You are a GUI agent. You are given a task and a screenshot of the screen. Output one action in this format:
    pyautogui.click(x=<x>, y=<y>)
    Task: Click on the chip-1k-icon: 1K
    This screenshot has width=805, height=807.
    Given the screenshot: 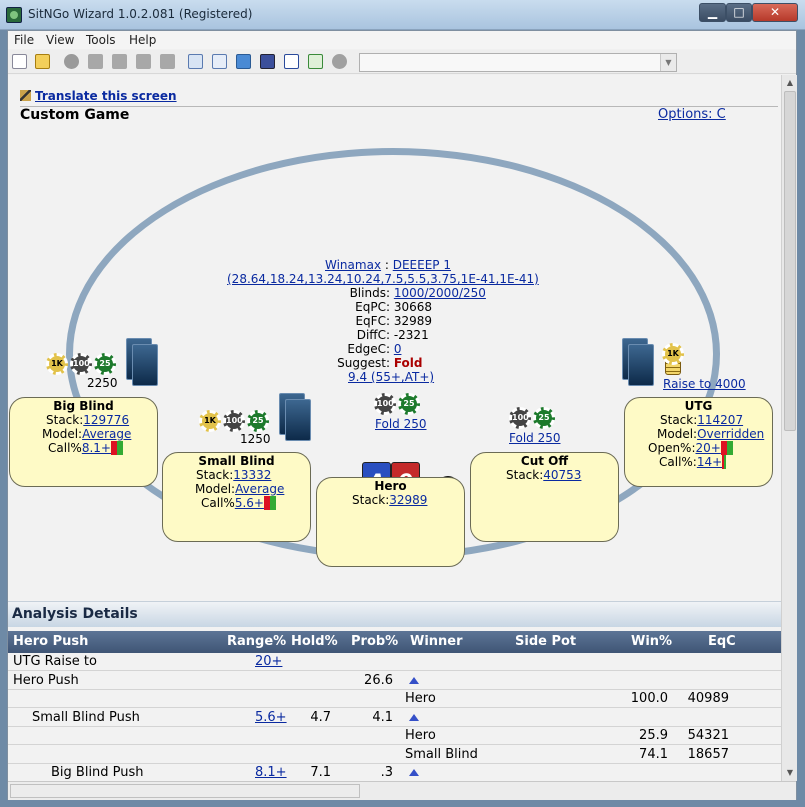 What is the action you would take?
    pyautogui.click(x=57, y=364)
    